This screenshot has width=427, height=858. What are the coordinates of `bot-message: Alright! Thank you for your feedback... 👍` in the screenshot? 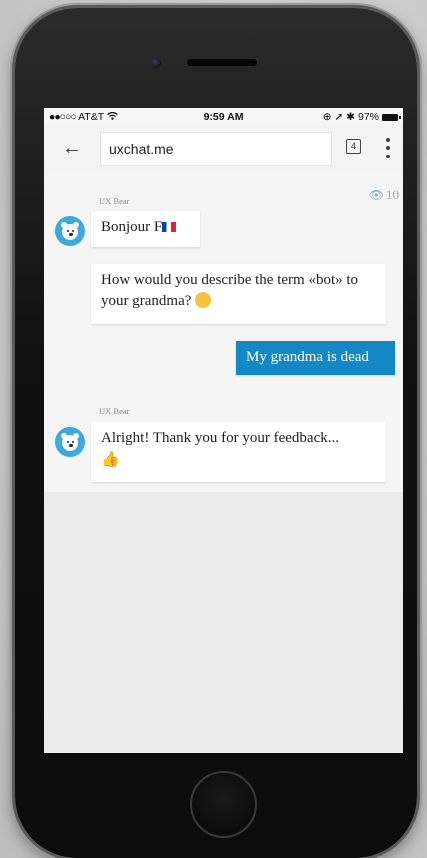 It's located at (238, 452).